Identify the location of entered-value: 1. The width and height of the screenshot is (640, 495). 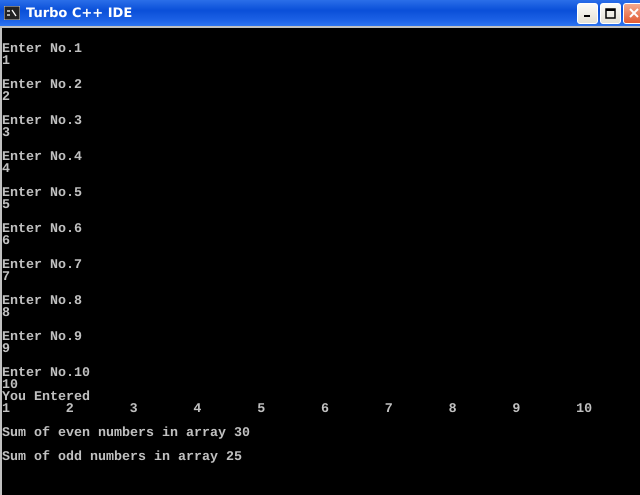
(6, 410).